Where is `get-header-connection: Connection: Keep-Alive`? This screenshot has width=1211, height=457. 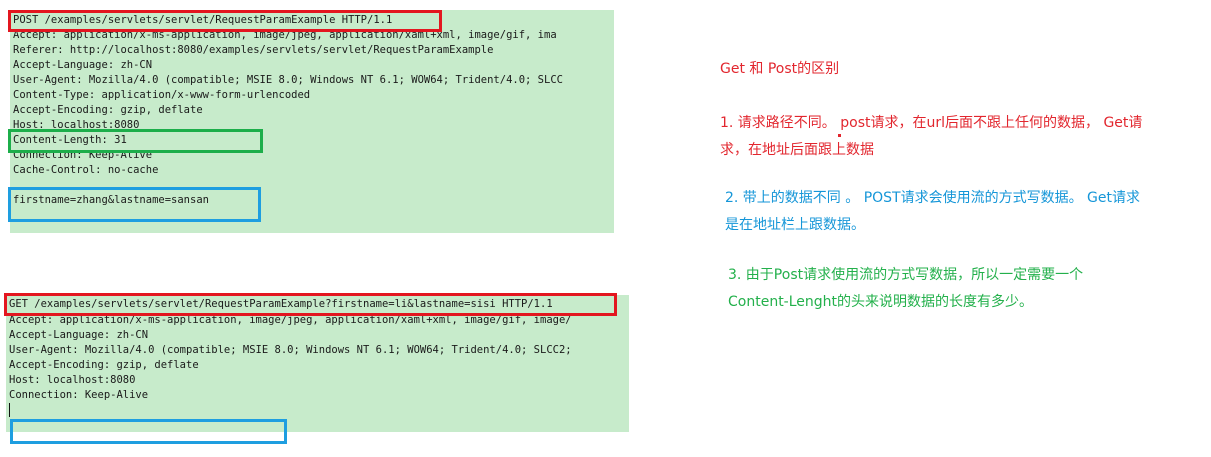
get-header-connection: Connection: Keep-Alive is located at coordinates (79, 395).